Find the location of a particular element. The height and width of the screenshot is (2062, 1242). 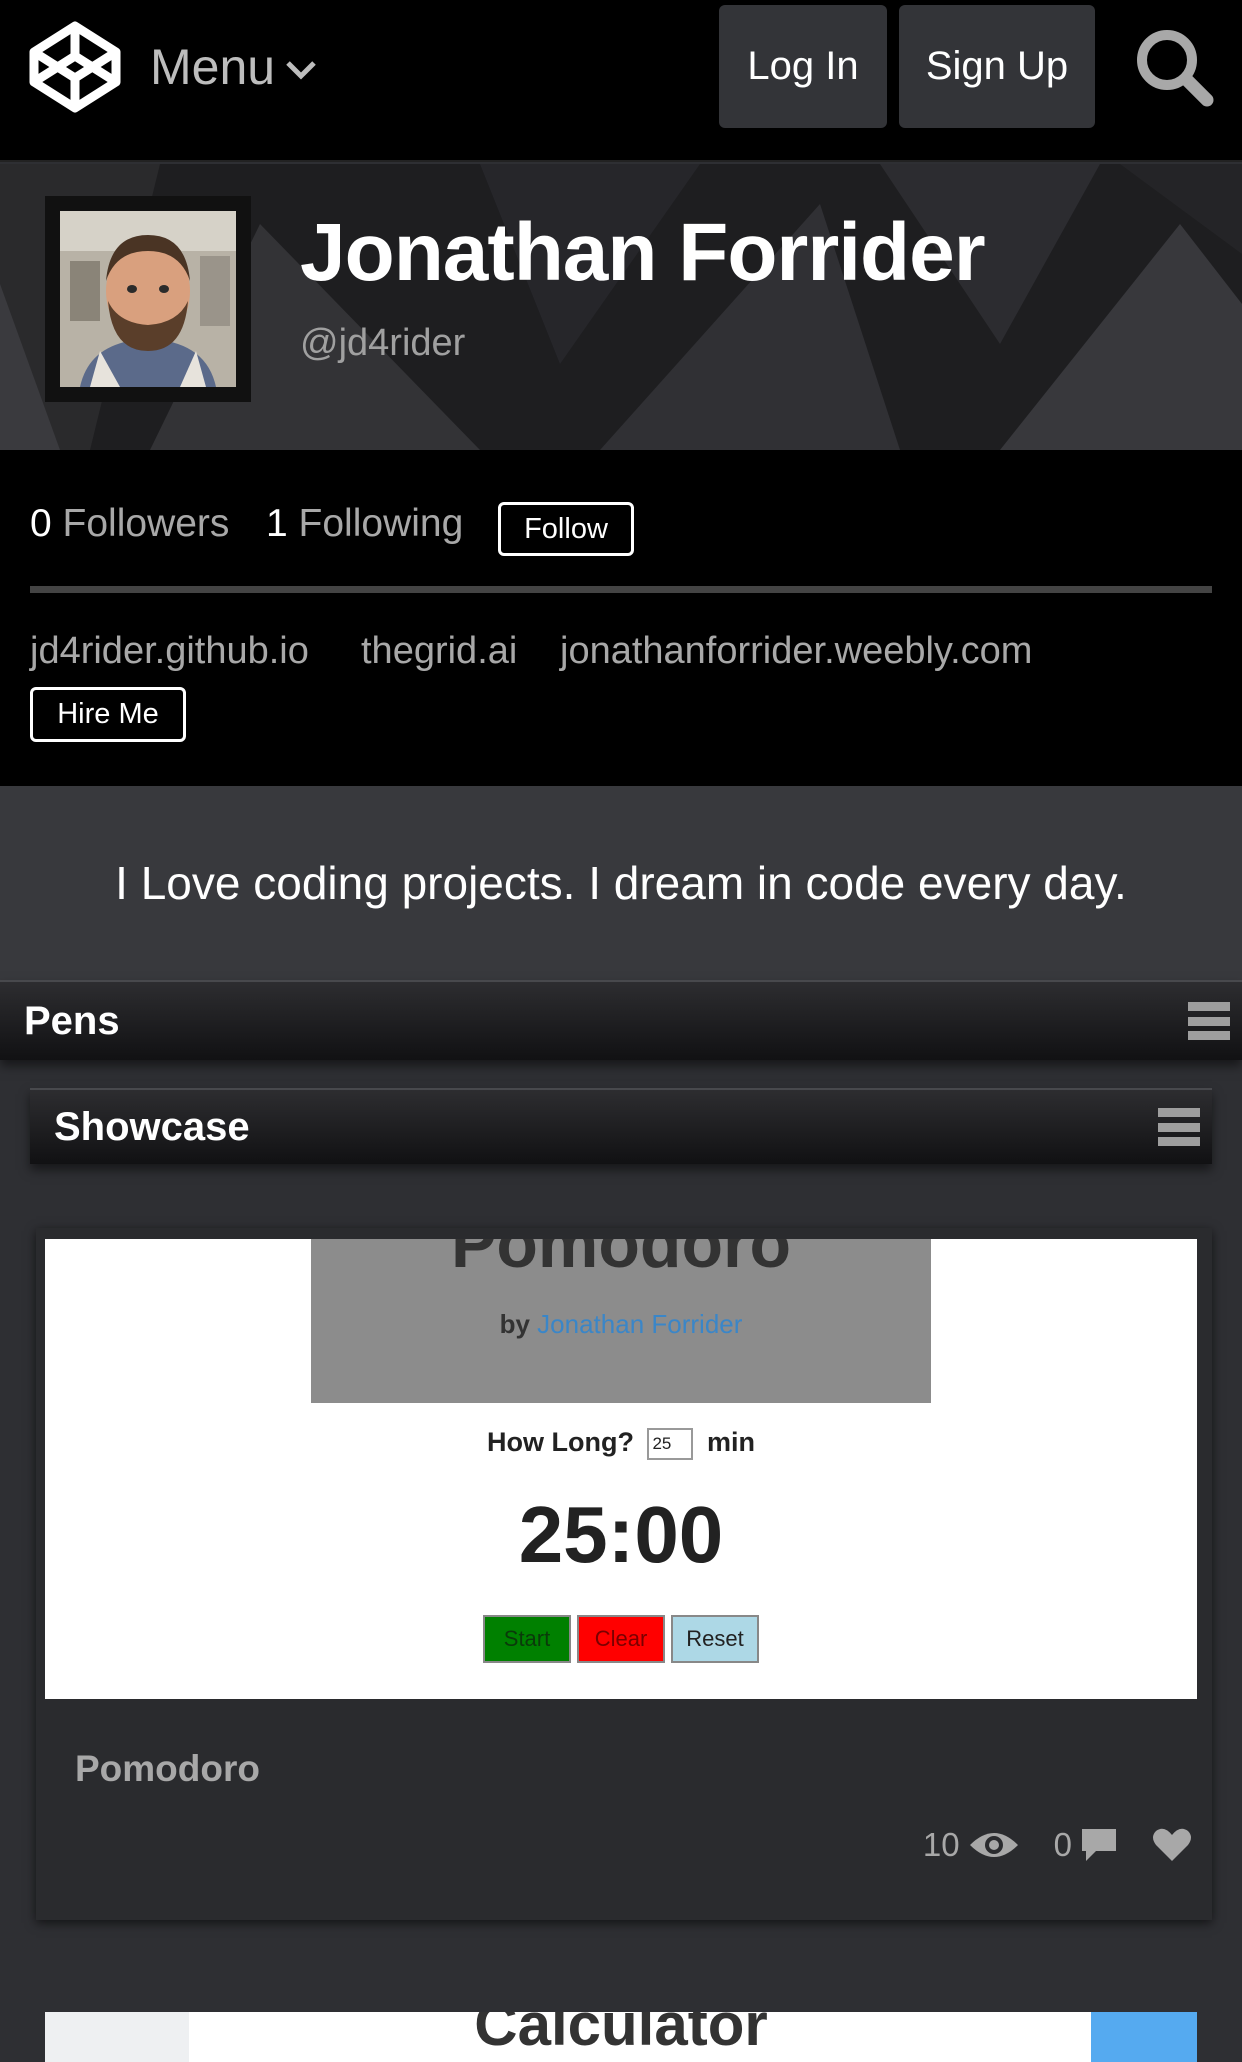

preview-clear-button: Clear is located at coordinates (621, 1639).